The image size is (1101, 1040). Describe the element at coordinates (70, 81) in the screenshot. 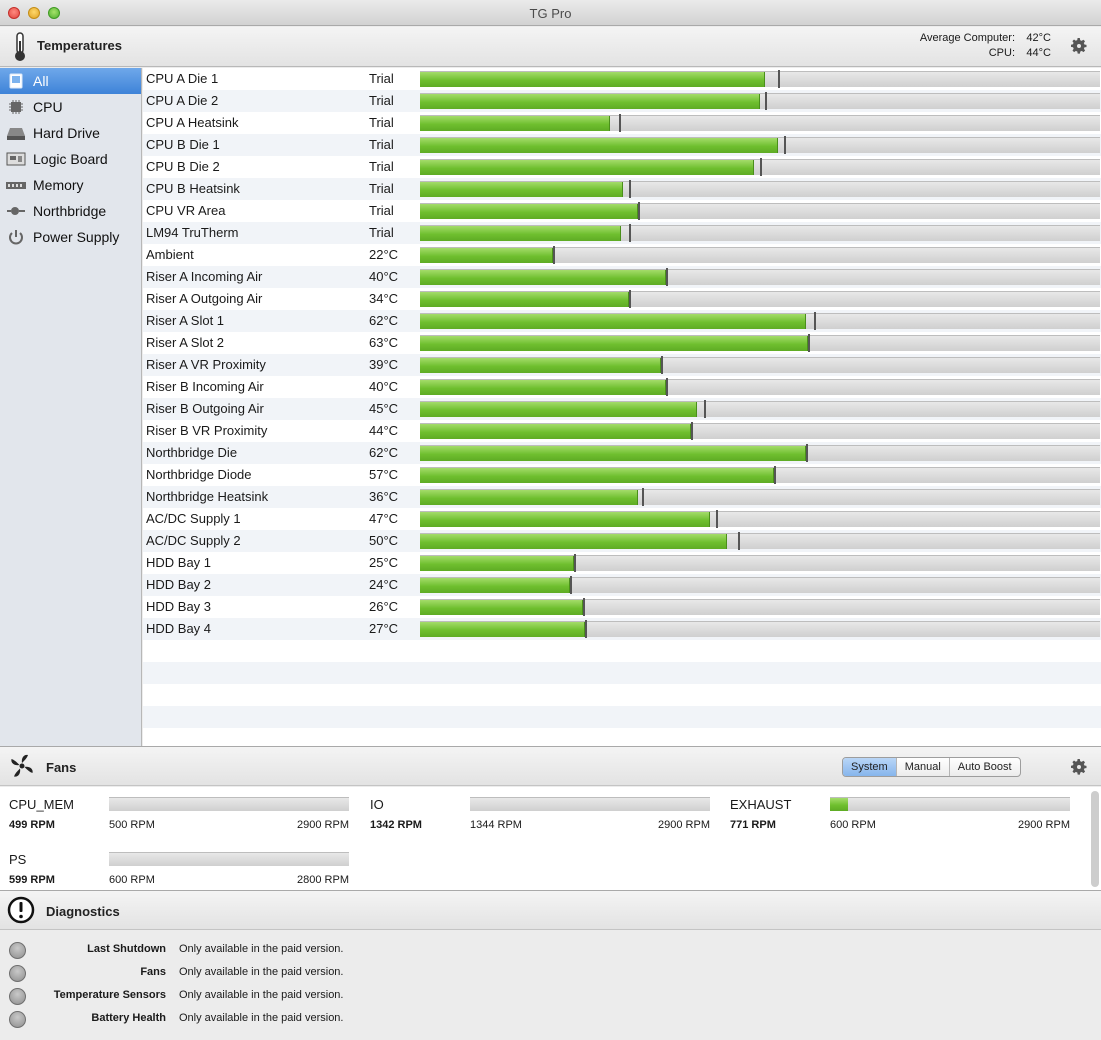

I see `sidebar-item-all: All` at that location.